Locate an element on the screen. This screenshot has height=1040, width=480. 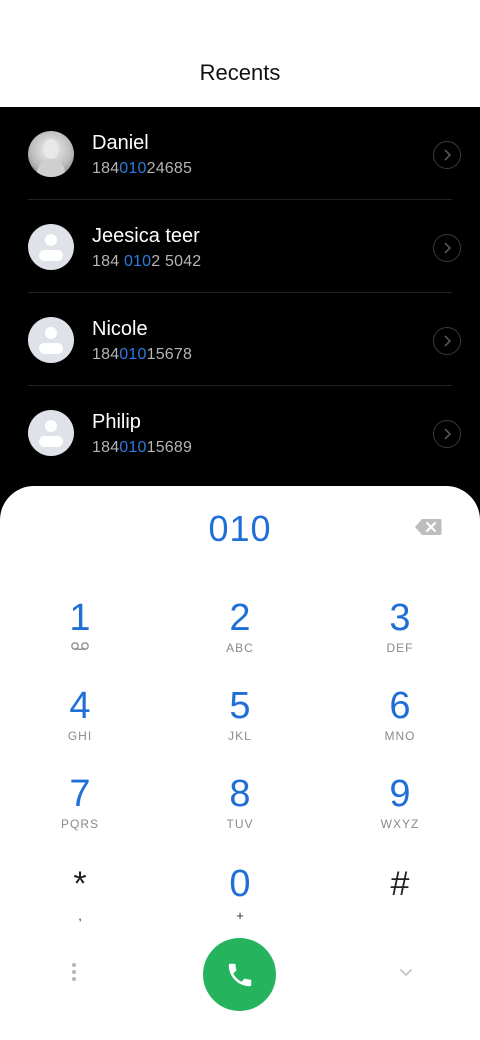
dial-key-7: 7 PQRS is located at coordinates (80, 812).